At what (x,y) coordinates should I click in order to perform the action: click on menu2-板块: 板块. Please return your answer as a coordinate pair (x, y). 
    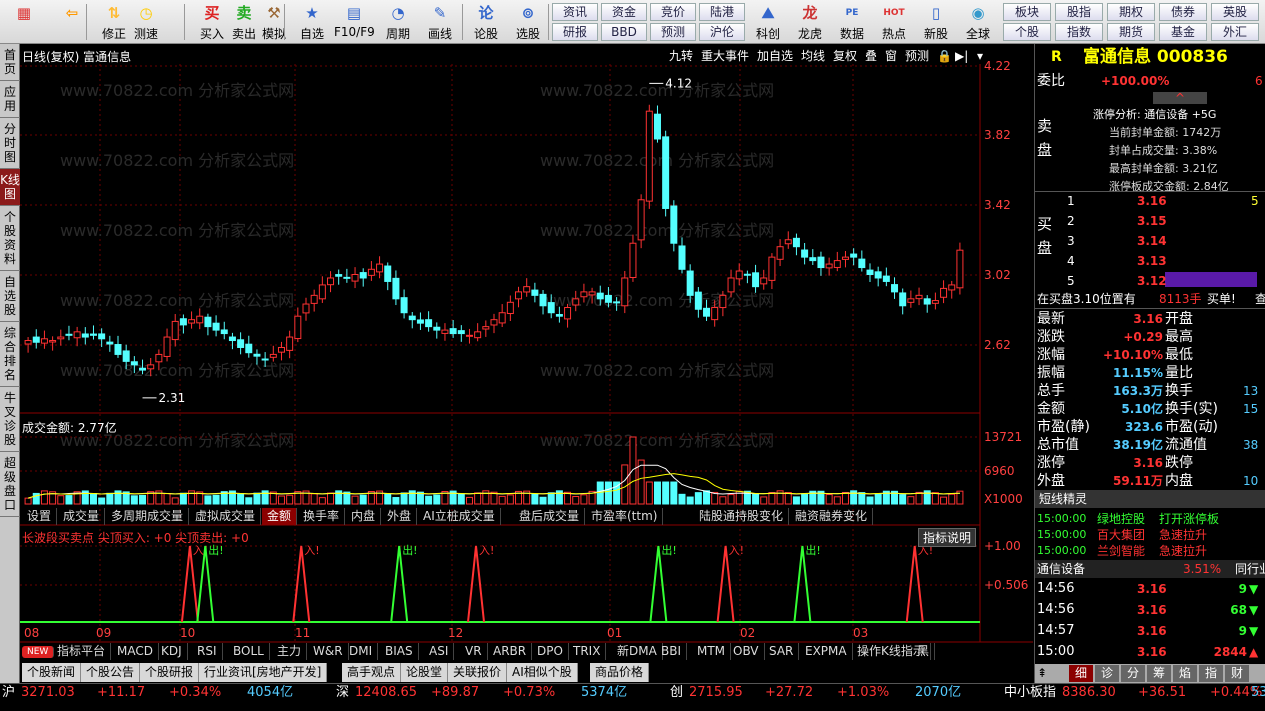
    Looking at the image, I should click on (1027, 12).